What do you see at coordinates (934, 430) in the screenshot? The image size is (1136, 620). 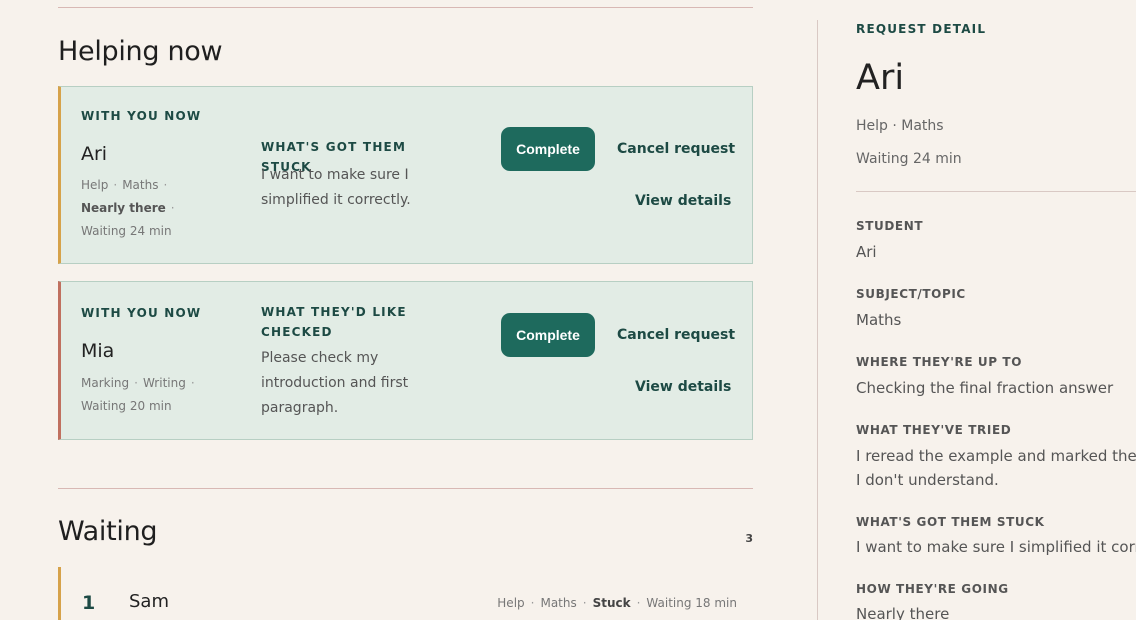 I see `tried-field-label: WHAT THEY'VE TRIED` at bounding box center [934, 430].